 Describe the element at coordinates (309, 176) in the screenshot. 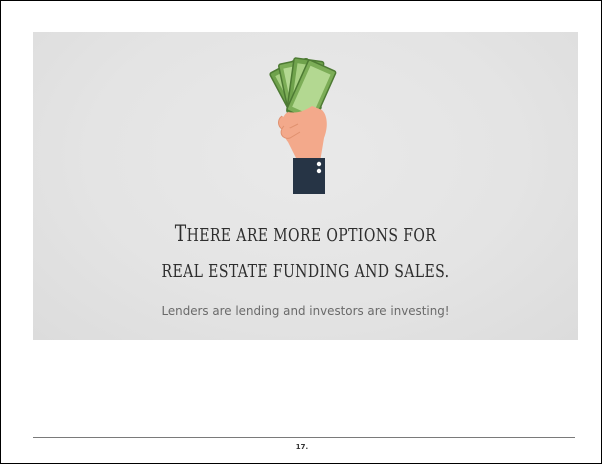

I see `sleeve-cuff` at that location.